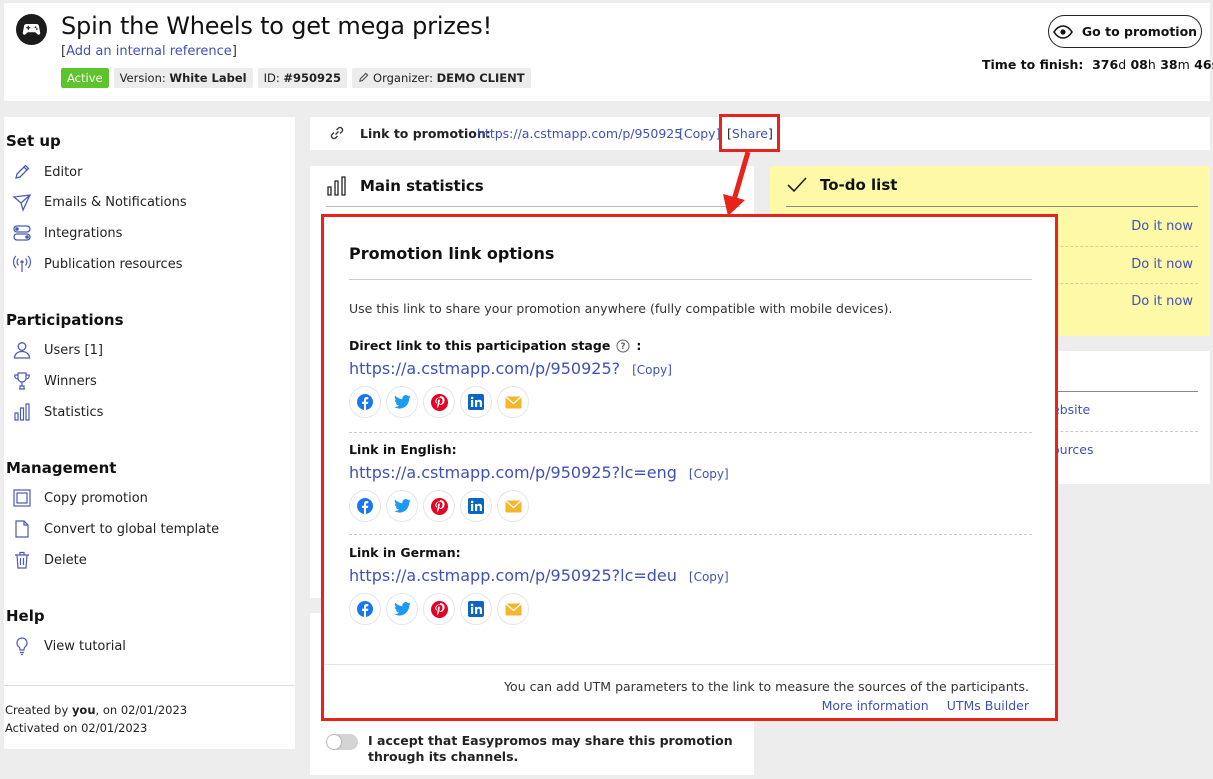 The image size is (1213, 779). What do you see at coordinates (484, 368) in the screenshot?
I see `direct-link-url: https://a.cstmapp.com/p/950925?` at bounding box center [484, 368].